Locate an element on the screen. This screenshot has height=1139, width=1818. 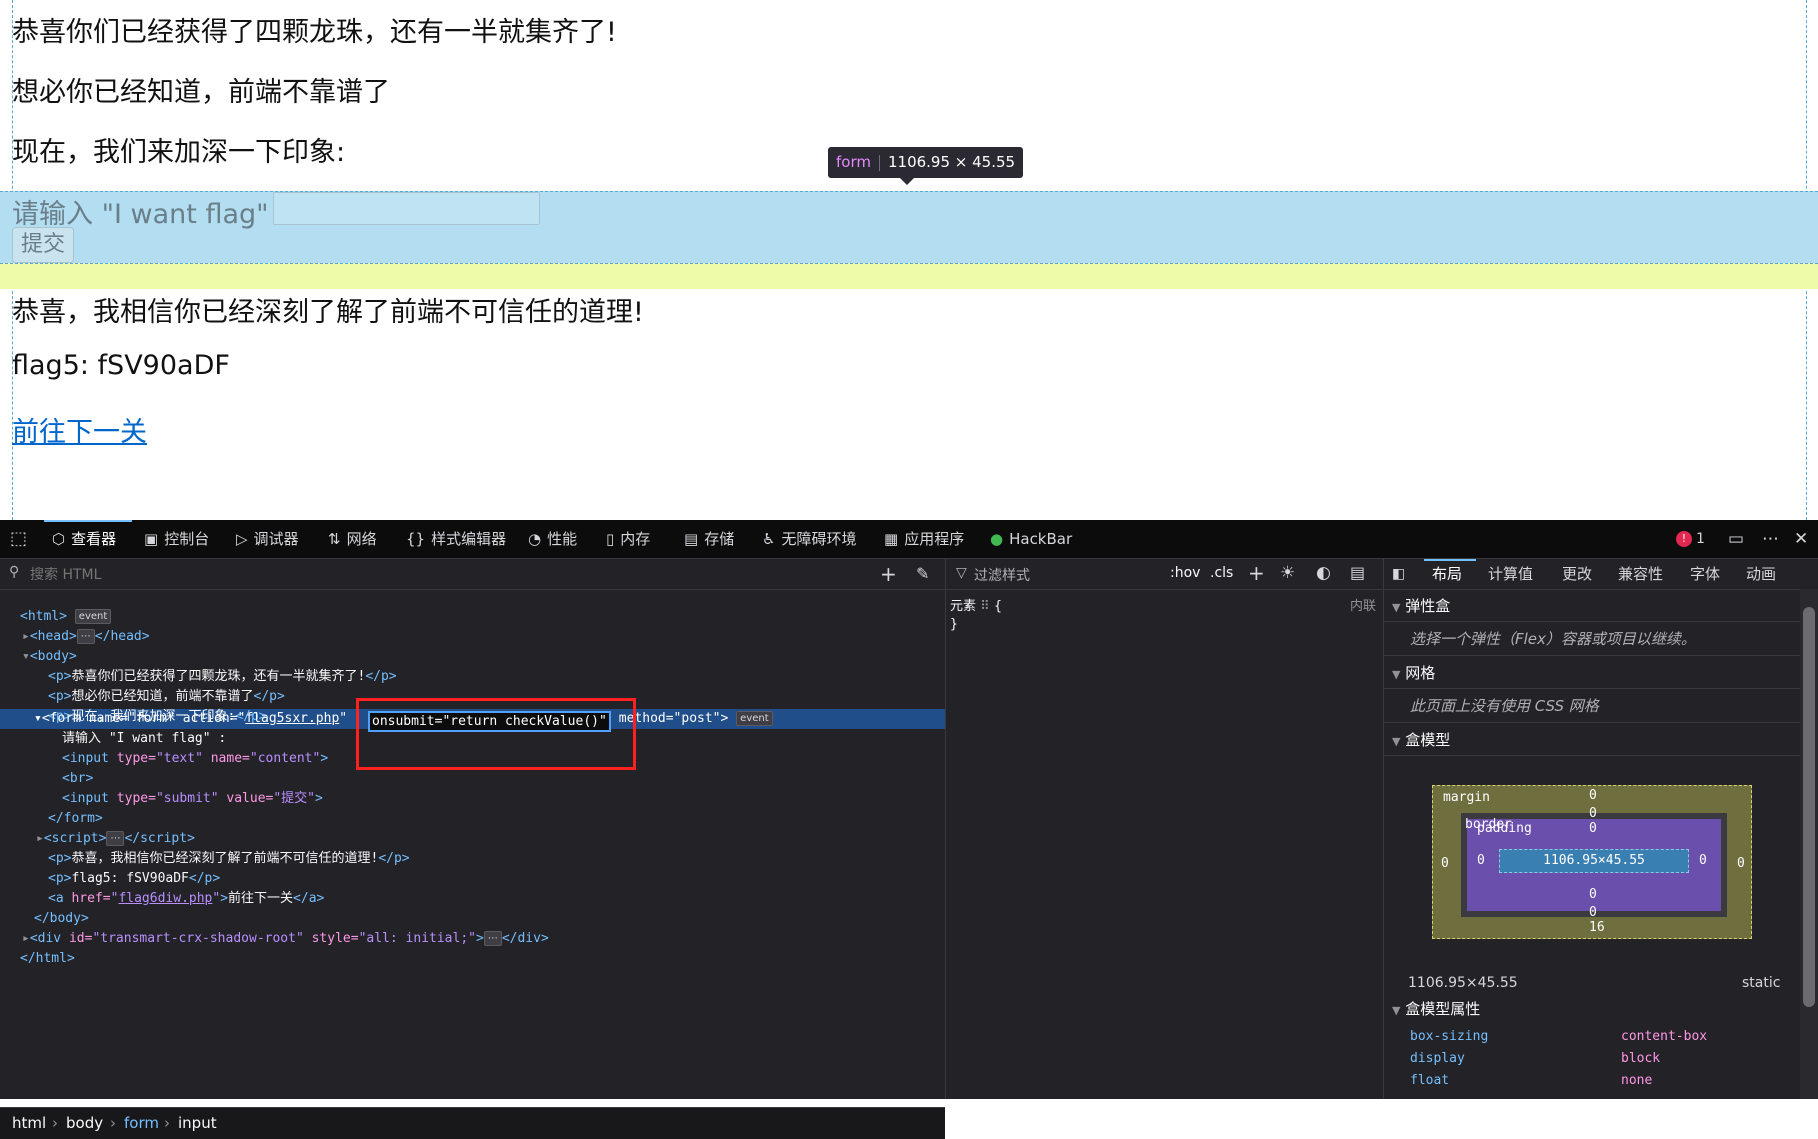
node-body-close: </body> is located at coordinates (61, 919).